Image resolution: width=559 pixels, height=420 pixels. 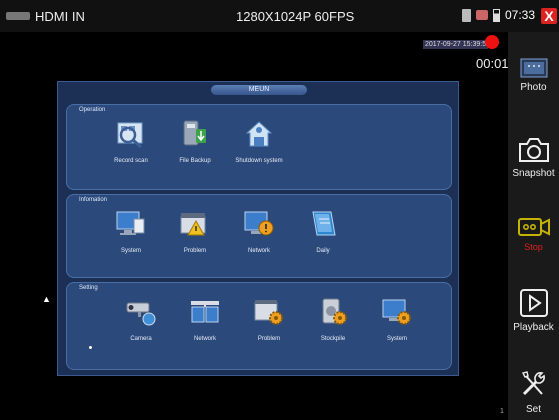 What do you see at coordinates (194, 133) in the screenshot?
I see `file-backup-icon` at bounding box center [194, 133].